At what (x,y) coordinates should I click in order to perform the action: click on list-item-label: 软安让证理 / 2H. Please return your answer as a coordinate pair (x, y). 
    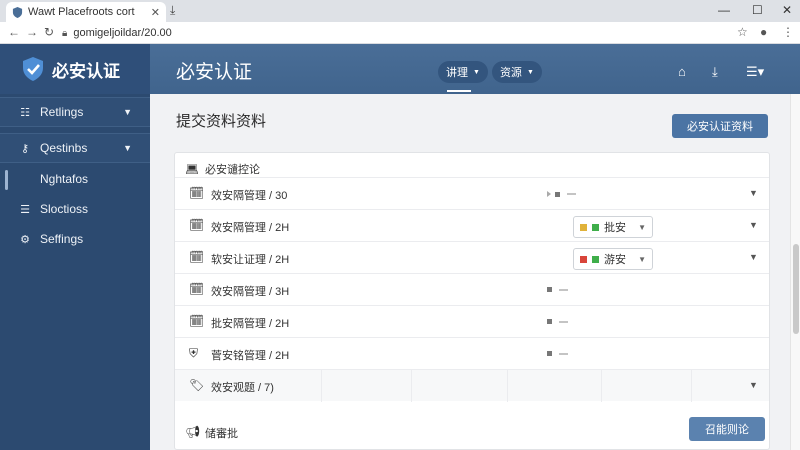
    Looking at the image, I should click on (250, 260).